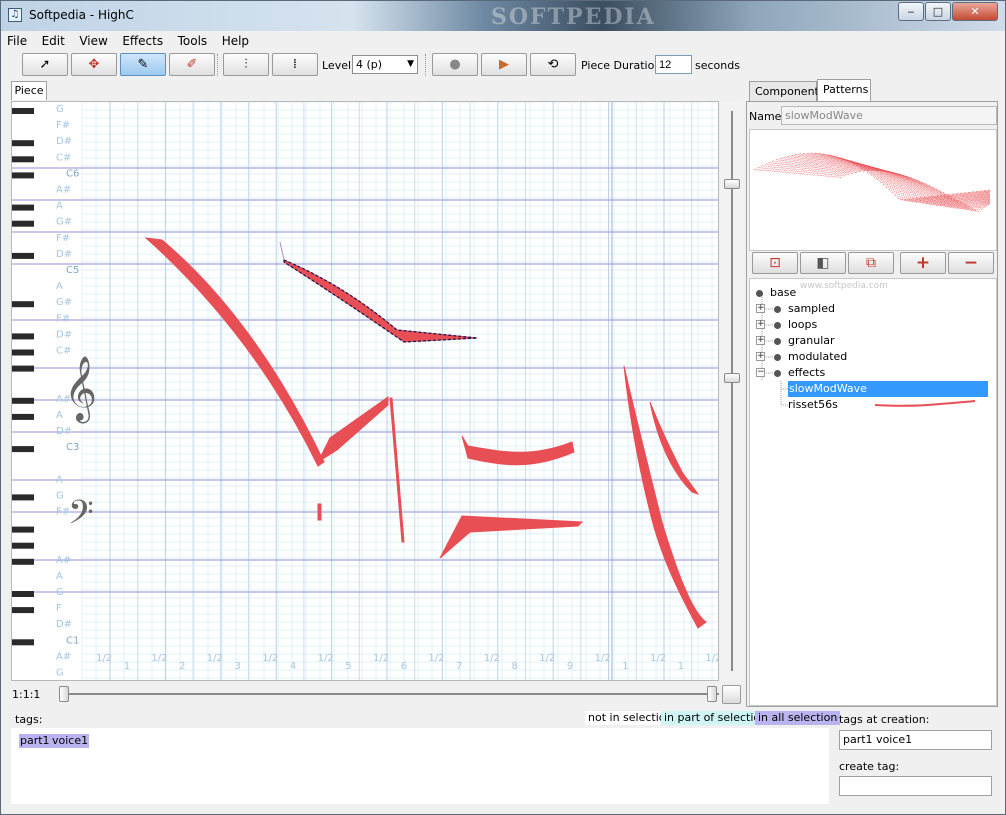 The height and width of the screenshot is (815, 1006). Describe the element at coordinates (623, 65) in the screenshot. I see `piece-duration-label: Piece Duration:` at that location.